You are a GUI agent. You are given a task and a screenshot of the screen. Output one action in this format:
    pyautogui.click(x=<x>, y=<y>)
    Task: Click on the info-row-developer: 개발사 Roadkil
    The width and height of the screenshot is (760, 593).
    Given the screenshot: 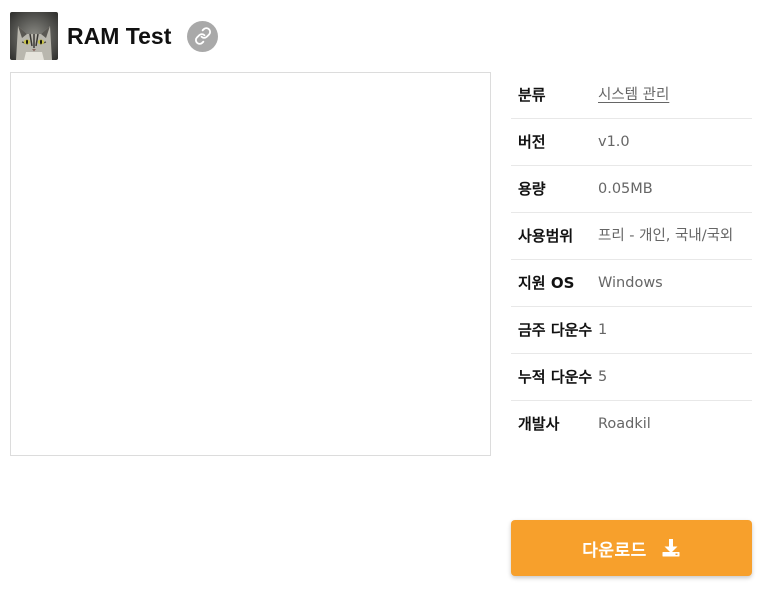 What is the action you would take?
    pyautogui.click(x=631, y=424)
    